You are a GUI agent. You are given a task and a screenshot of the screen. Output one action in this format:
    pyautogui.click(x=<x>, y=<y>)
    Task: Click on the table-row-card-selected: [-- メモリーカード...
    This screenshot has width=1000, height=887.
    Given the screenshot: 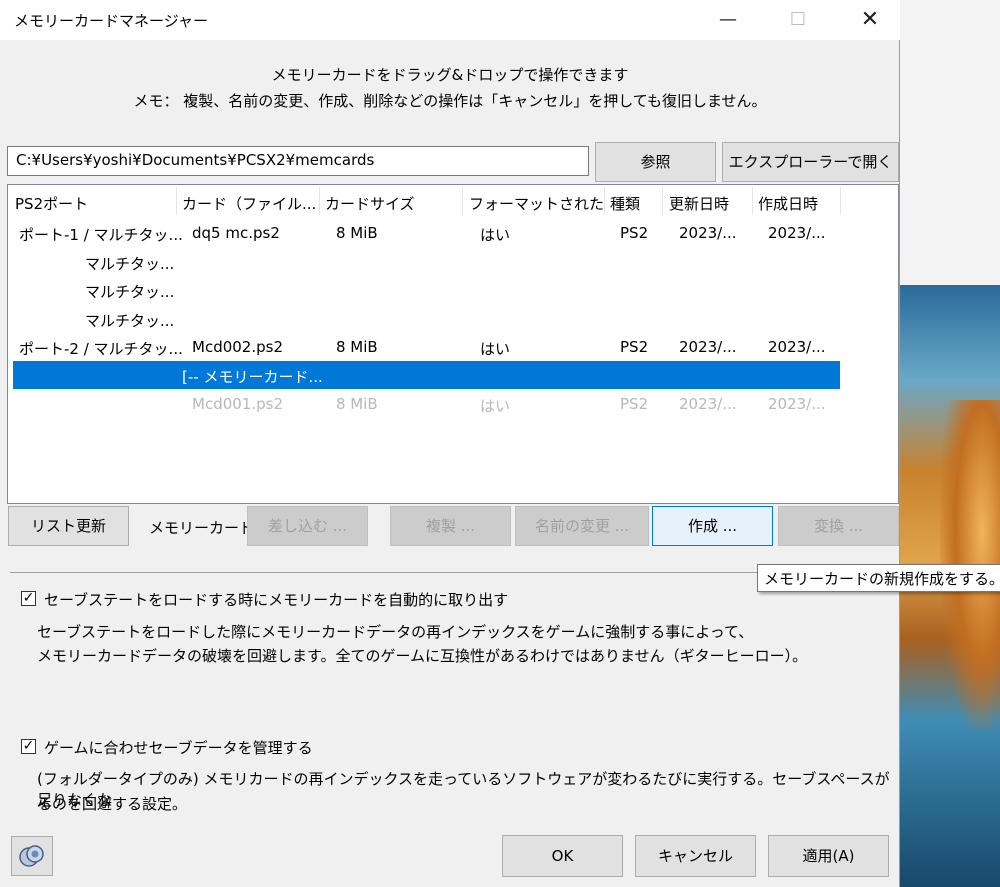 What is the action you would take?
    pyautogui.click(x=252, y=376)
    